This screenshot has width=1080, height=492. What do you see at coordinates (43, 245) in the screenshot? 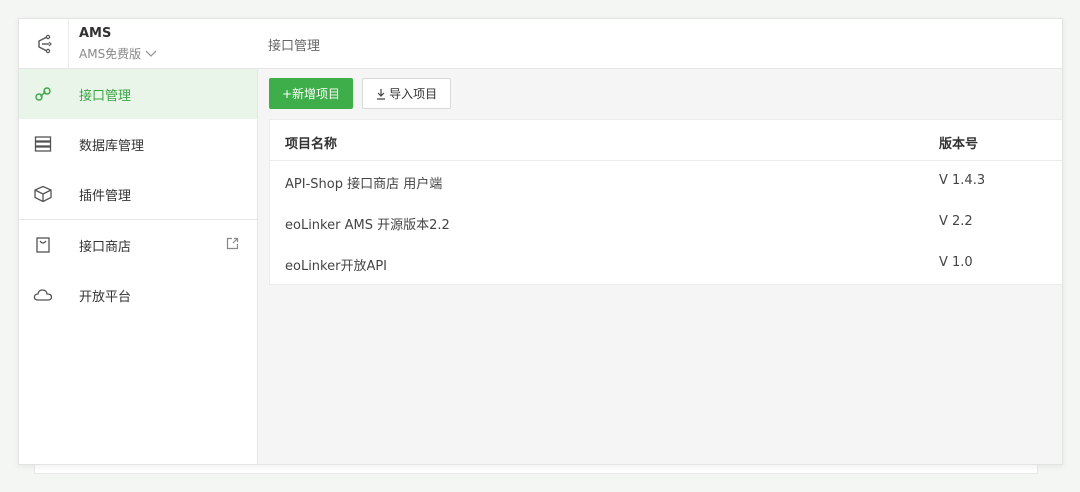
I see `shopping-bag-icon` at bounding box center [43, 245].